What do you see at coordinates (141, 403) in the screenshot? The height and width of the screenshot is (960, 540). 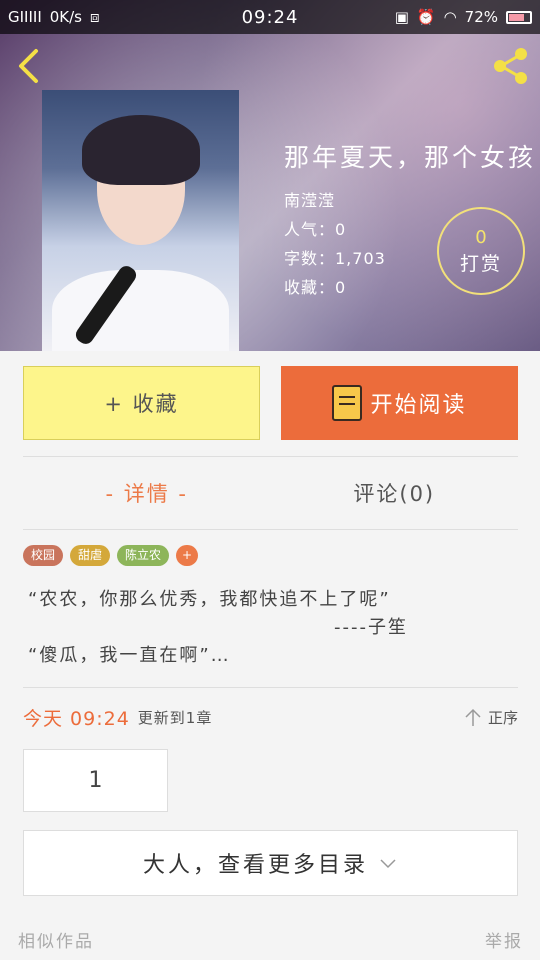 I see `favorite-button: + 收藏` at bounding box center [141, 403].